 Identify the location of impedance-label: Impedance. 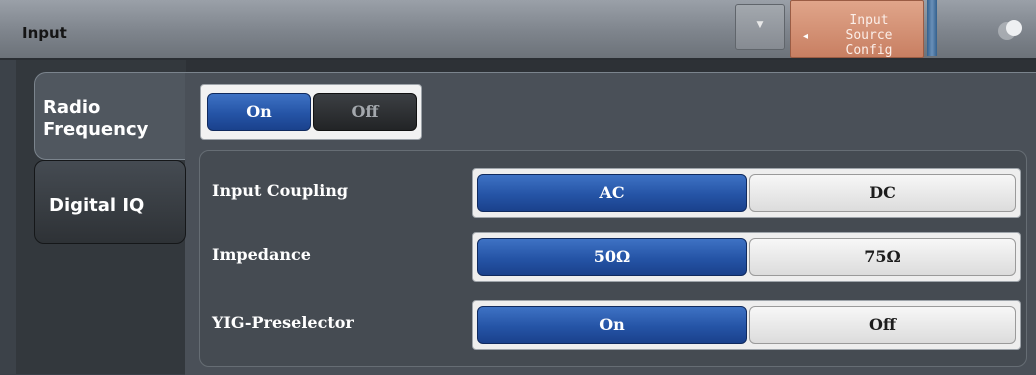
(261, 254).